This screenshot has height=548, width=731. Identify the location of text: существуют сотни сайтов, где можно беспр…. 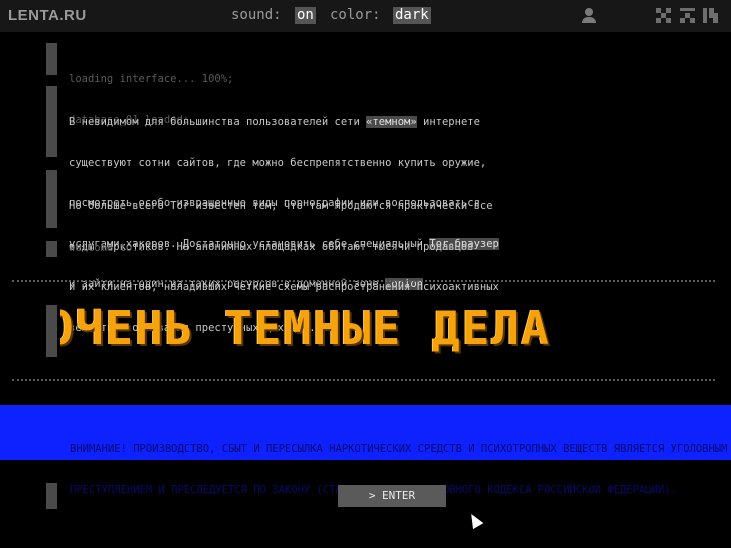
(278, 162).